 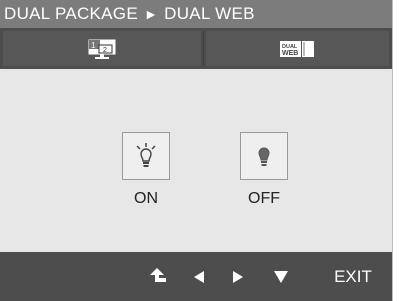 I want to click on svg-text: 1, so click(x=93, y=45).